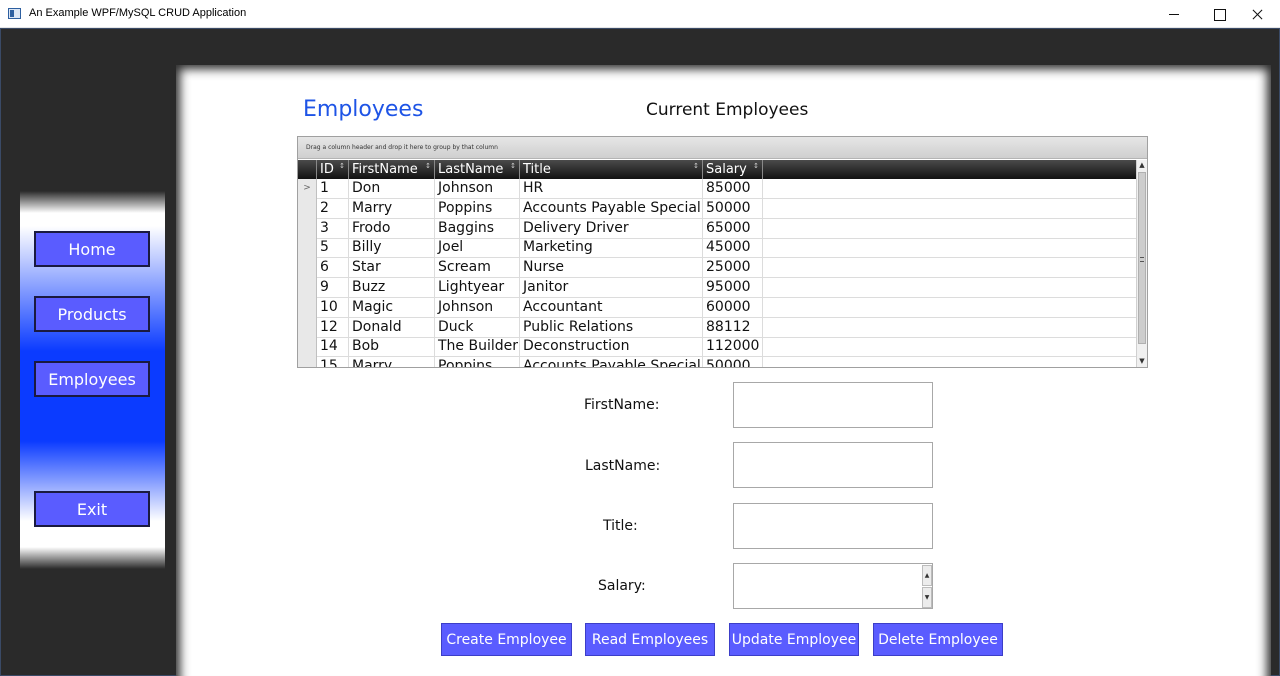 The image size is (1280, 676). What do you see at coordinates (537, 169) in the screenshot?
I see `column-header-label: Title` at bounding box center [537, 169].